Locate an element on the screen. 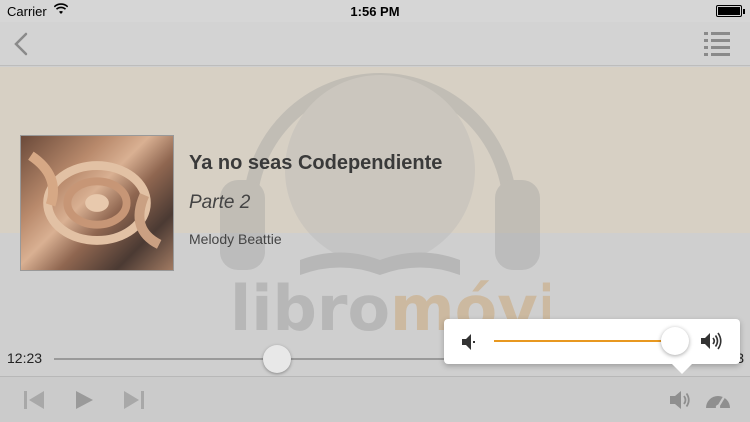 This screenshot has width=750, height=422. play-icon is located at coordinates (84, 400).